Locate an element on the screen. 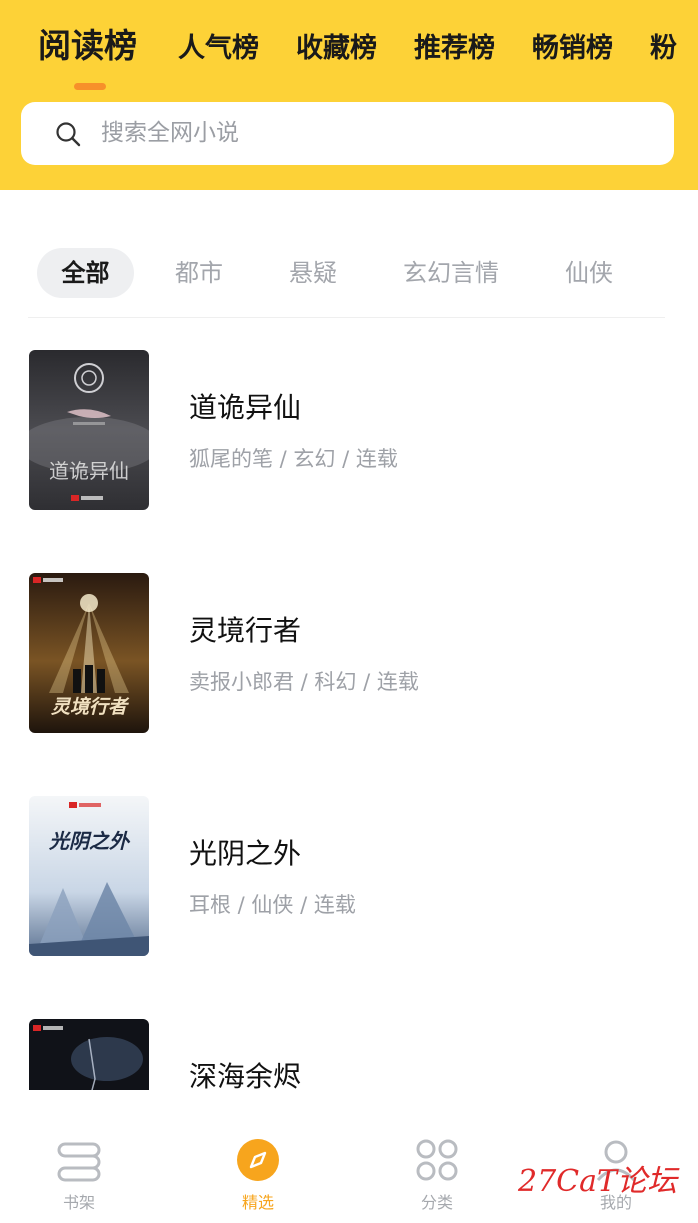 The width and height of the screenshot is (698, 1223). tab-bookshelf: 书架 is located at coordinates (79, 1175).